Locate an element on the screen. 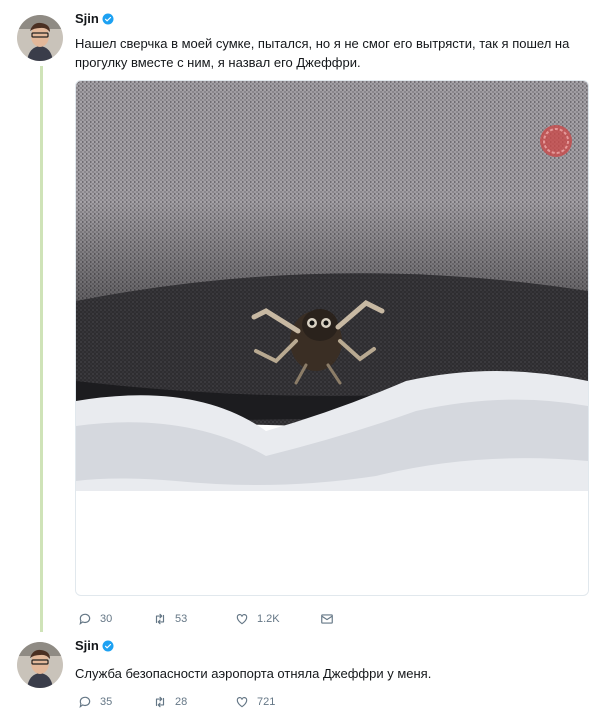 This screenshot has height=713, width=600. like-count: 721 is located at coordinates (266, 702).